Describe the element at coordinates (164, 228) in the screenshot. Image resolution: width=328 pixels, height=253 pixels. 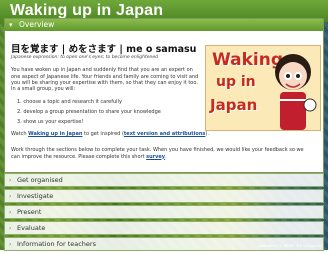
I see `section-evaluate: › Evaluate` at that location.